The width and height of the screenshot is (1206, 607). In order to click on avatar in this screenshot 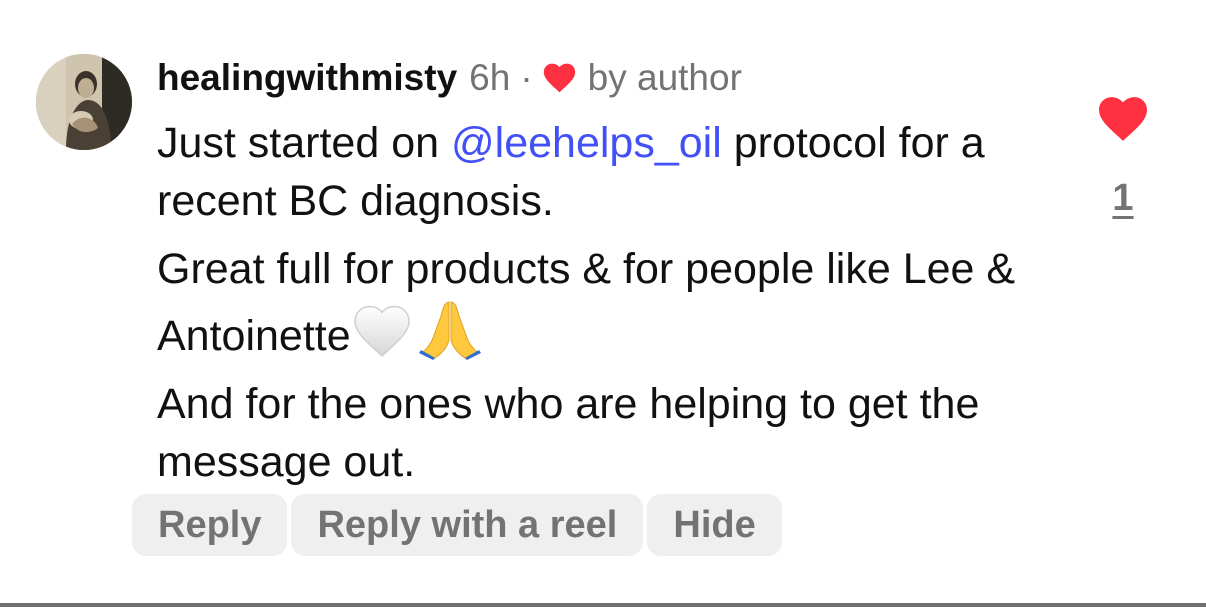, I will do `click(84, 102)`.